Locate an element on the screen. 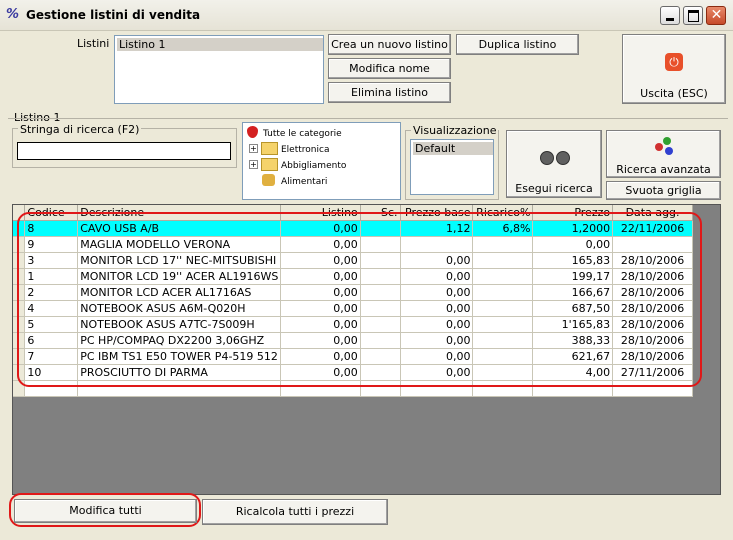  table-cell: MONITOR LCD ACER AL1716AS is located at coordinates (179, 292).